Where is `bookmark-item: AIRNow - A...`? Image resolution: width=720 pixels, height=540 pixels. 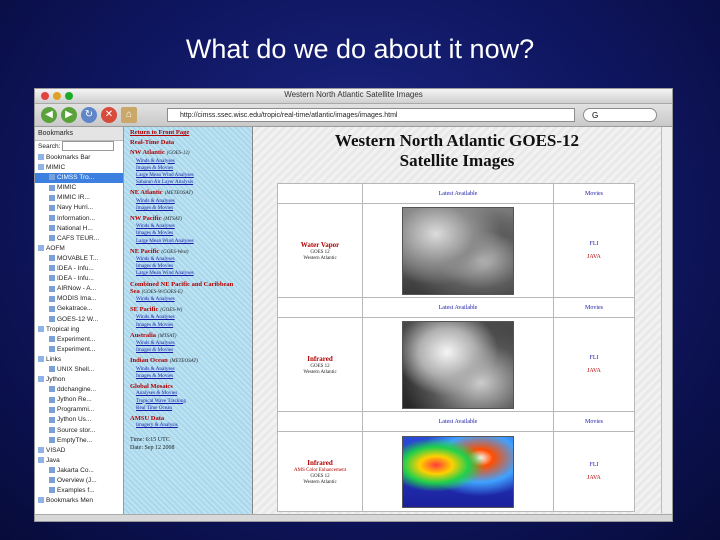
bookmark-item: AIRNow - A... is located at coordinates (79, 289).